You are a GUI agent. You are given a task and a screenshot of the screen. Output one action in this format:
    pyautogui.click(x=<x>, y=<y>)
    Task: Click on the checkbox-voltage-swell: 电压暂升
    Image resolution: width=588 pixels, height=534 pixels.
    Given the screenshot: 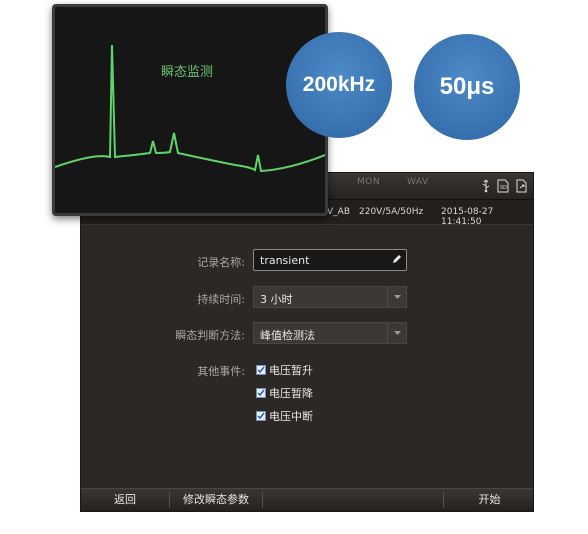 What is the action you would take?
    pyautogui.click(x=284, y=370)
    